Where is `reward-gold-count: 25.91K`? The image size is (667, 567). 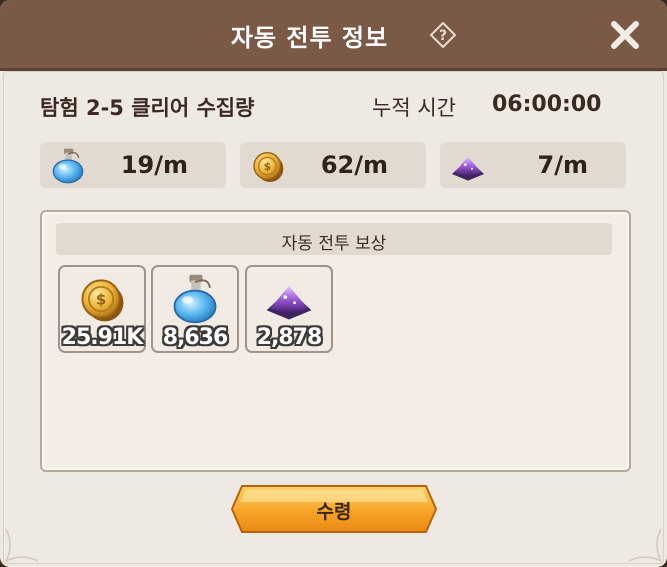
reward-gold-count: 25.91K is located at coordinates (102, 337).